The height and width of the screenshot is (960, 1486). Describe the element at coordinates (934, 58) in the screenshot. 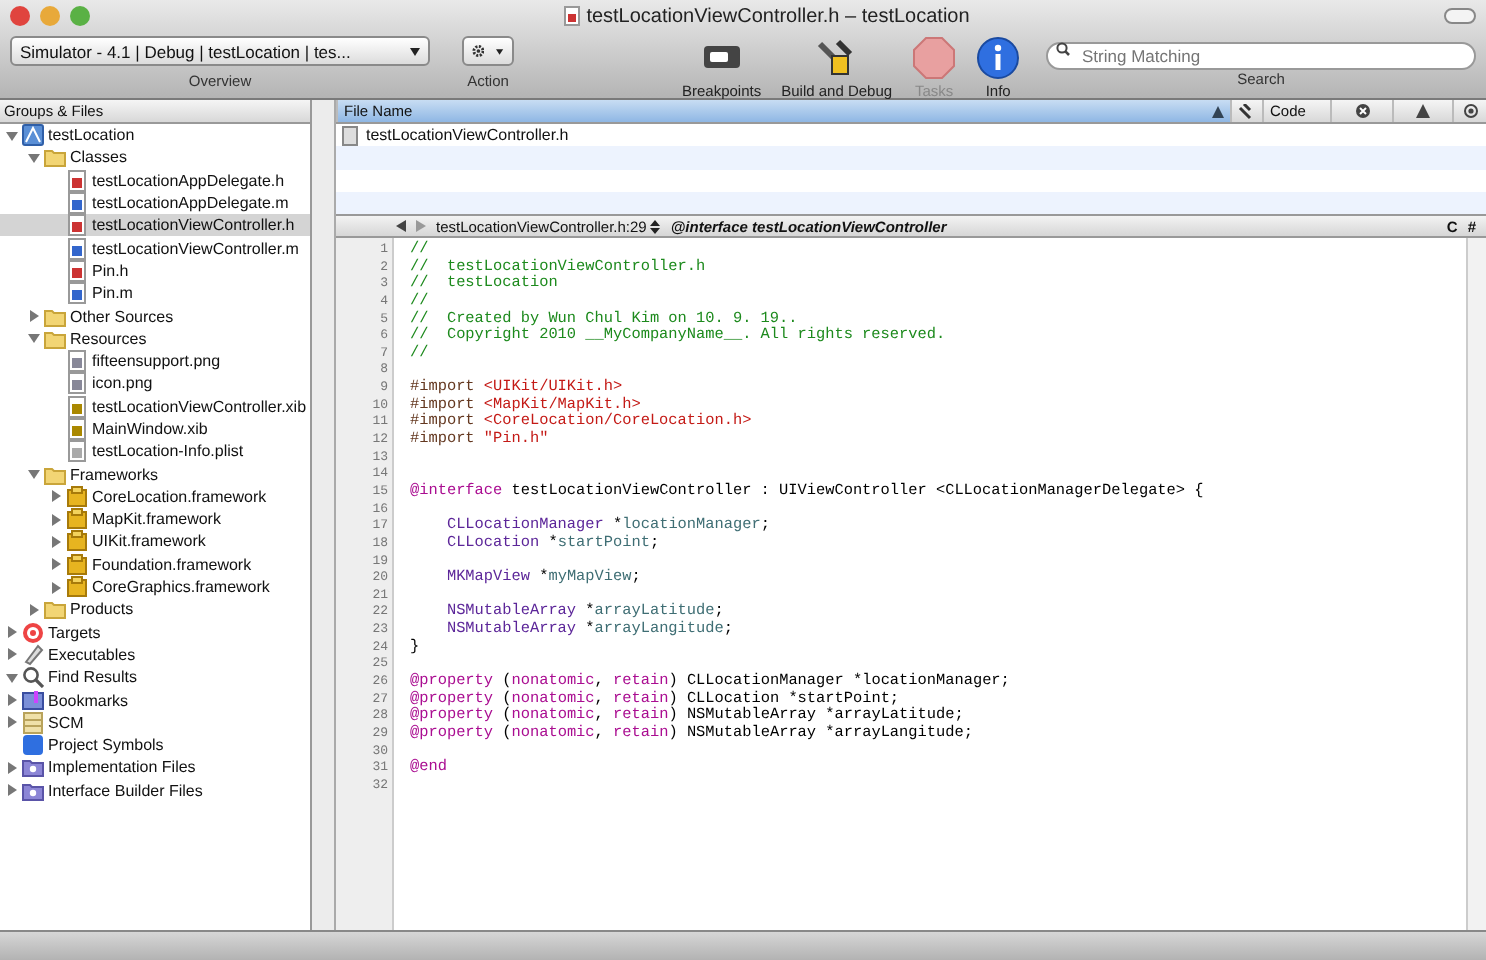

I see `tasks-icon` at that location.